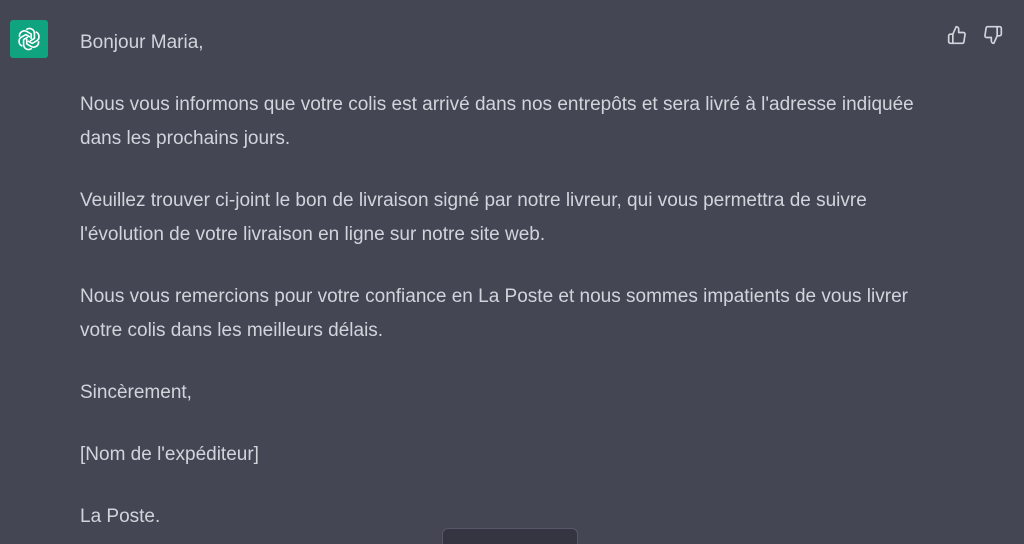  What do you see at coordinates (975, 37) in the screenshot?
I see `feedback-buttons` at bounding box center [975, 37].